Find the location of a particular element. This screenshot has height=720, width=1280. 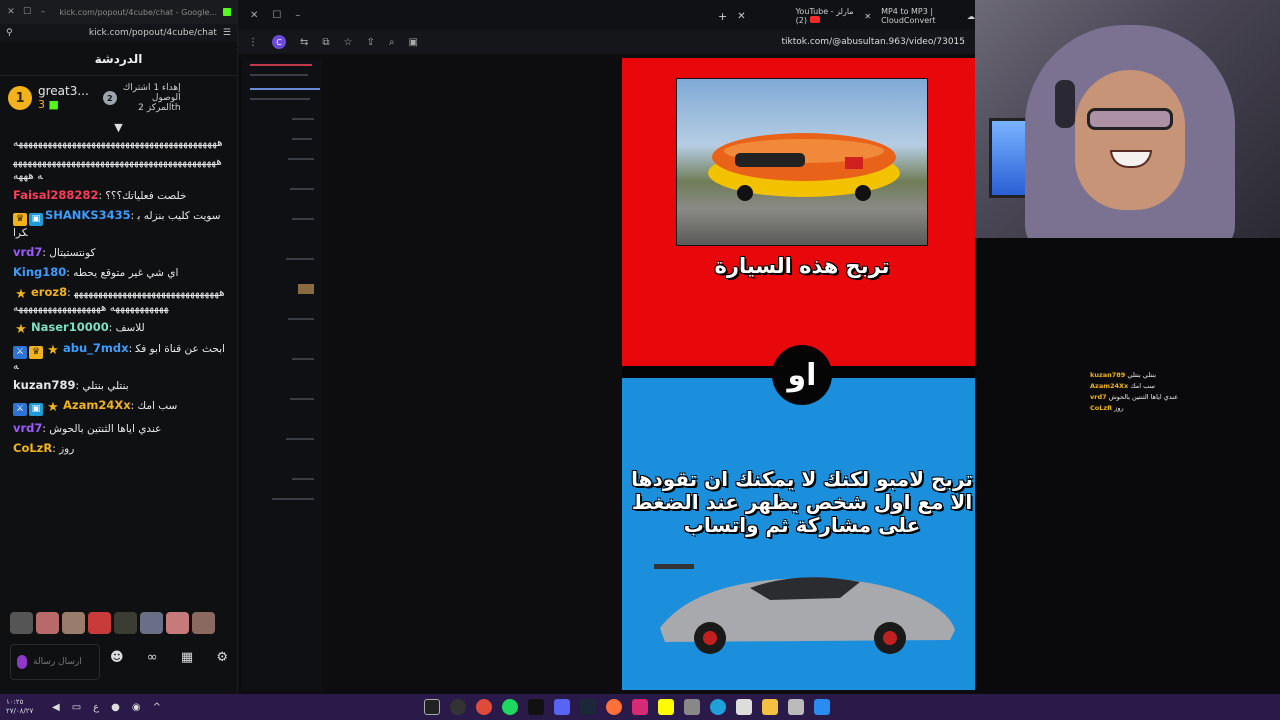

new-tab-icon: + is located at coordinates (722, 16).